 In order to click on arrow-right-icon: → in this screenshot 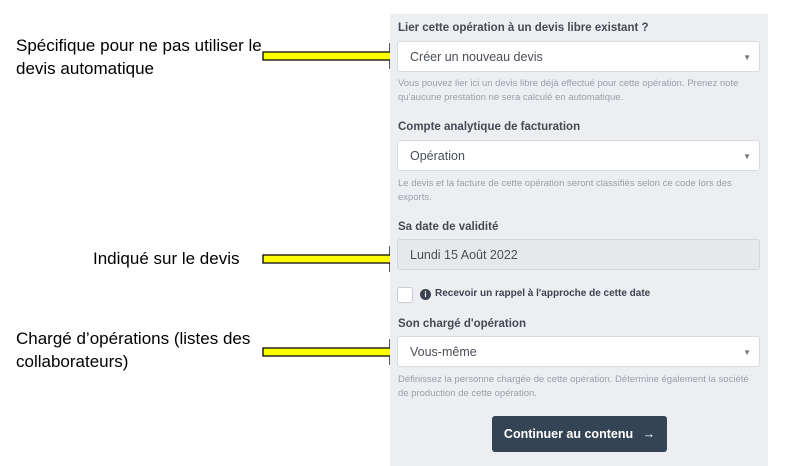, I will do `click(649, 434)`.